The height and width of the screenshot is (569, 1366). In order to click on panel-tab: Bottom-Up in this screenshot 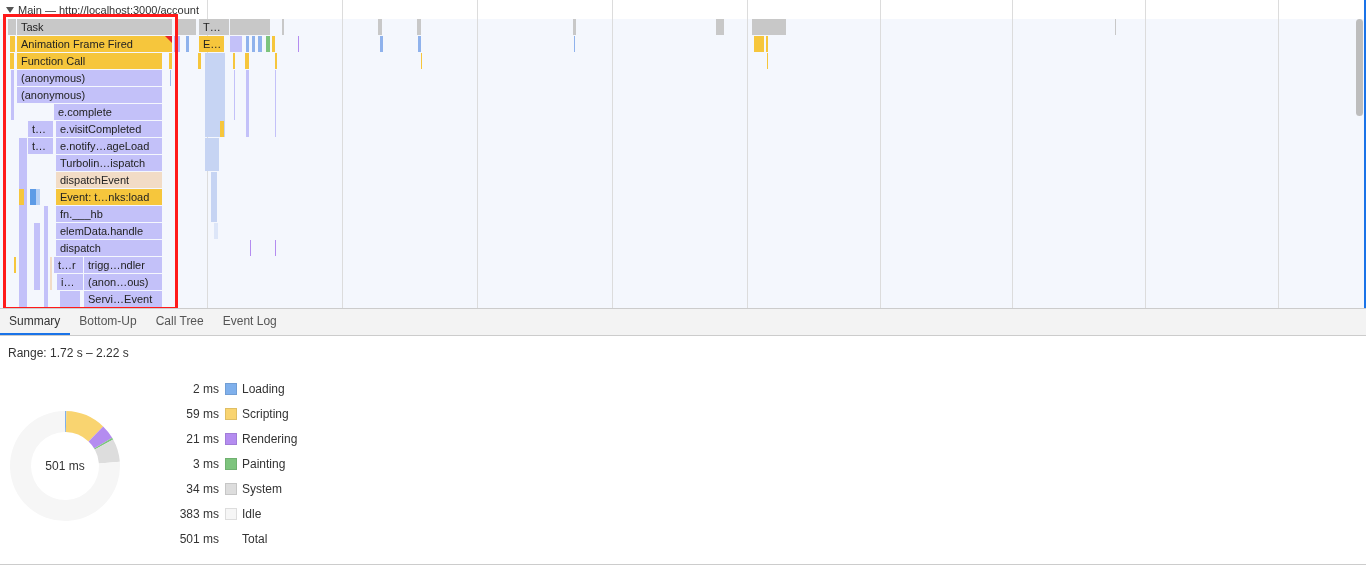, I will do `click(108, 322)`.